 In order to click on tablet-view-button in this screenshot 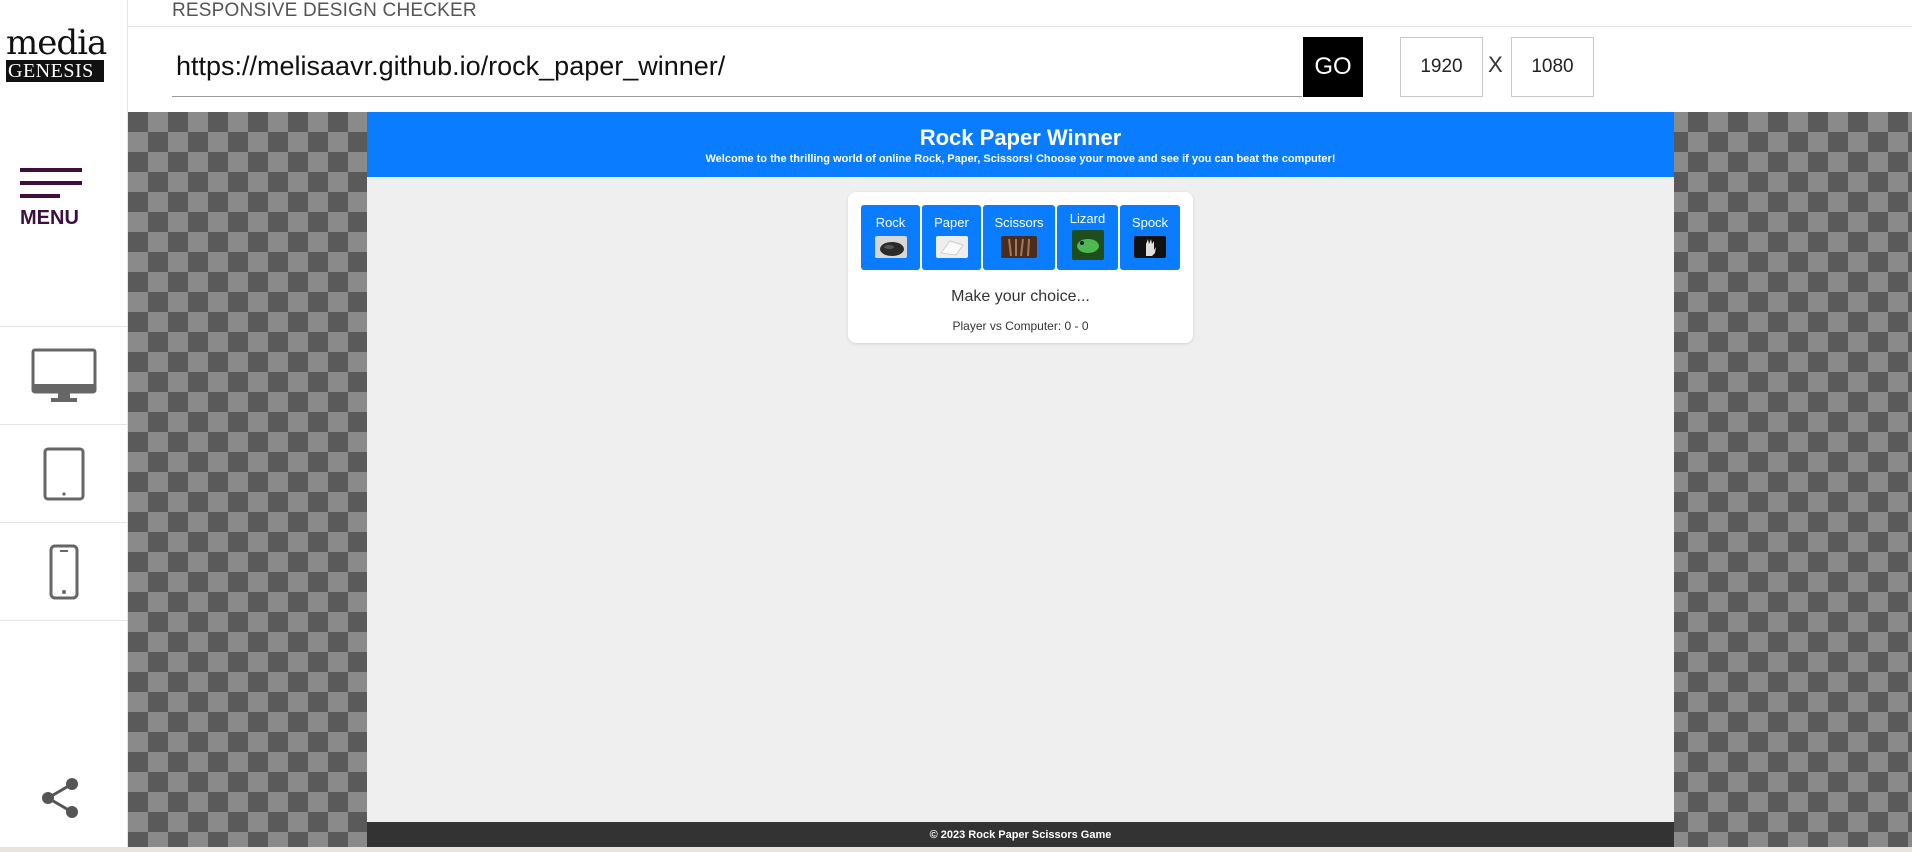, I will do `click(63, 474)`.